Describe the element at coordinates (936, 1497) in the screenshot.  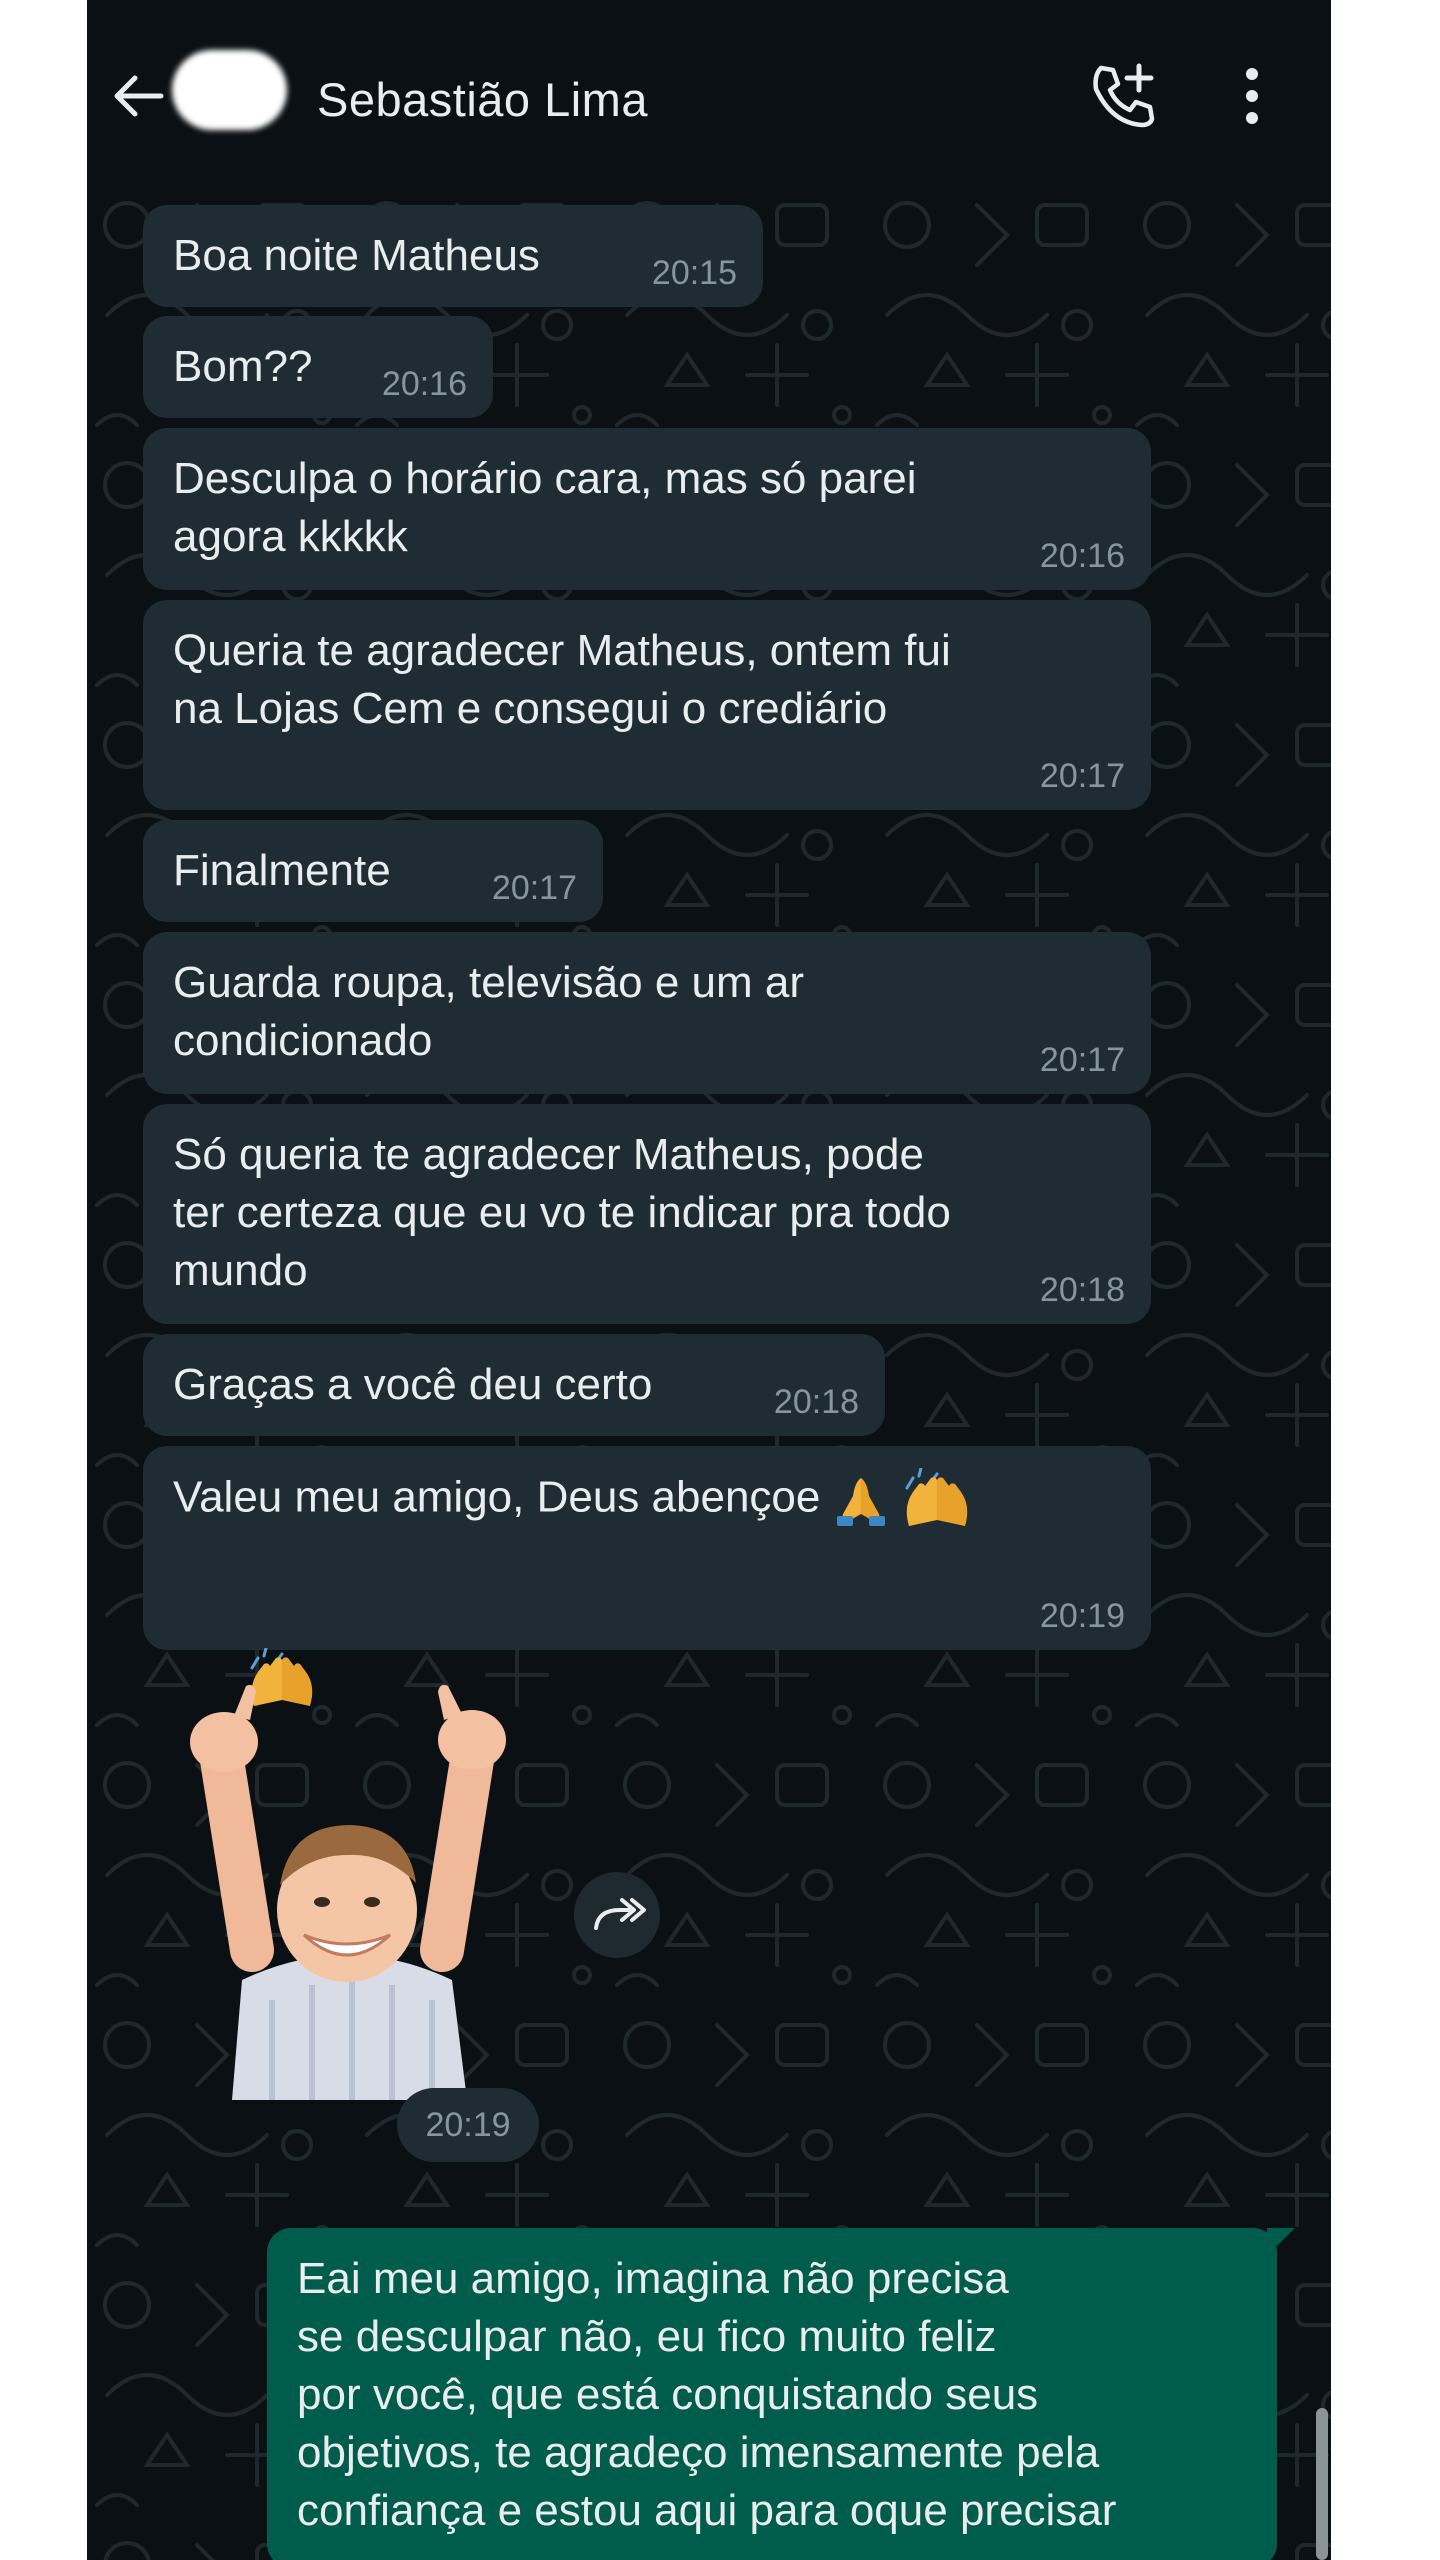
I see `raising-hands-emoji` at that location.